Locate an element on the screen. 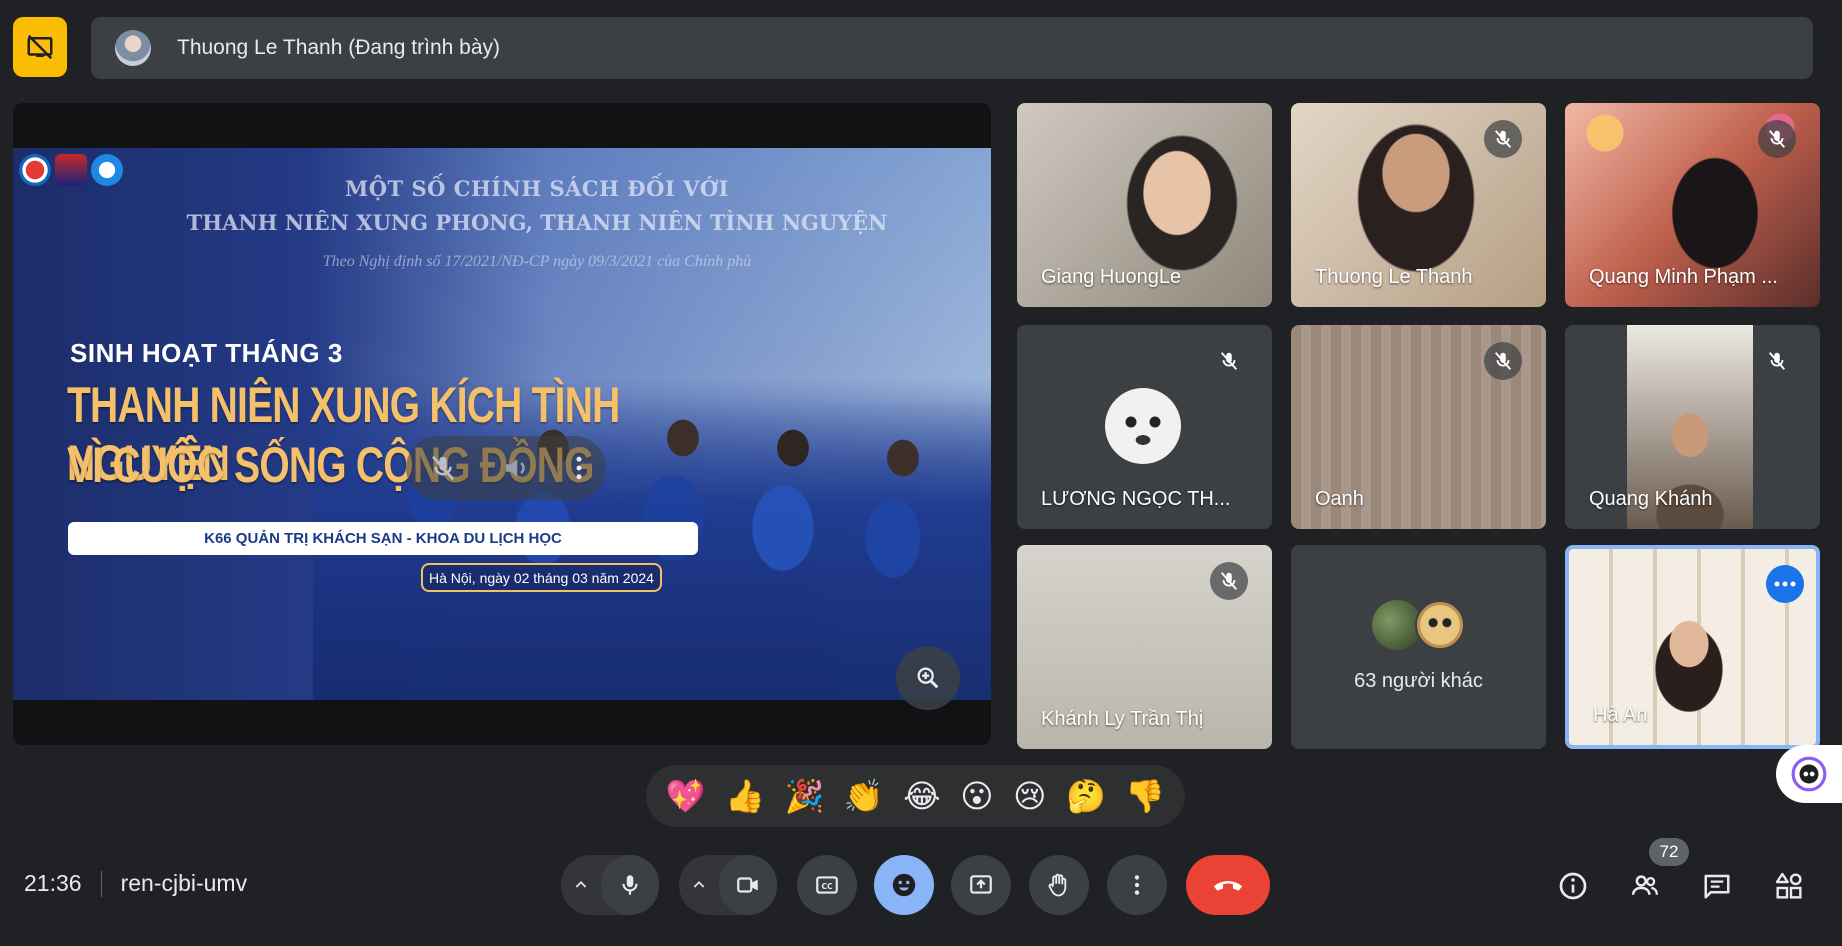 The image size is (1842, 946). meeting-code: ren-cjbi-umv is located at coordinates (184, 883).